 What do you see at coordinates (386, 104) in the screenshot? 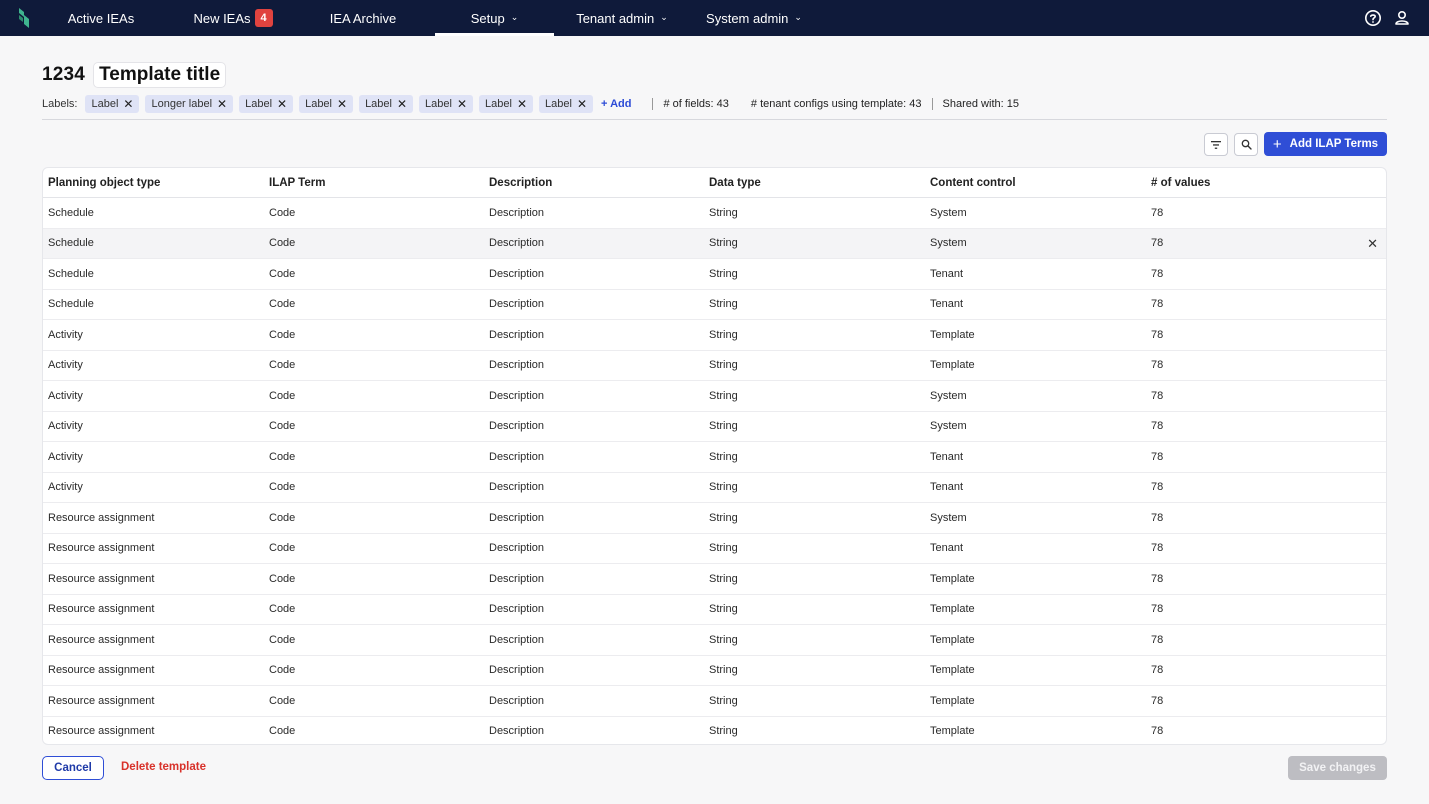
I see `label-chip: Label ✕` at bounding box center [386, 104].